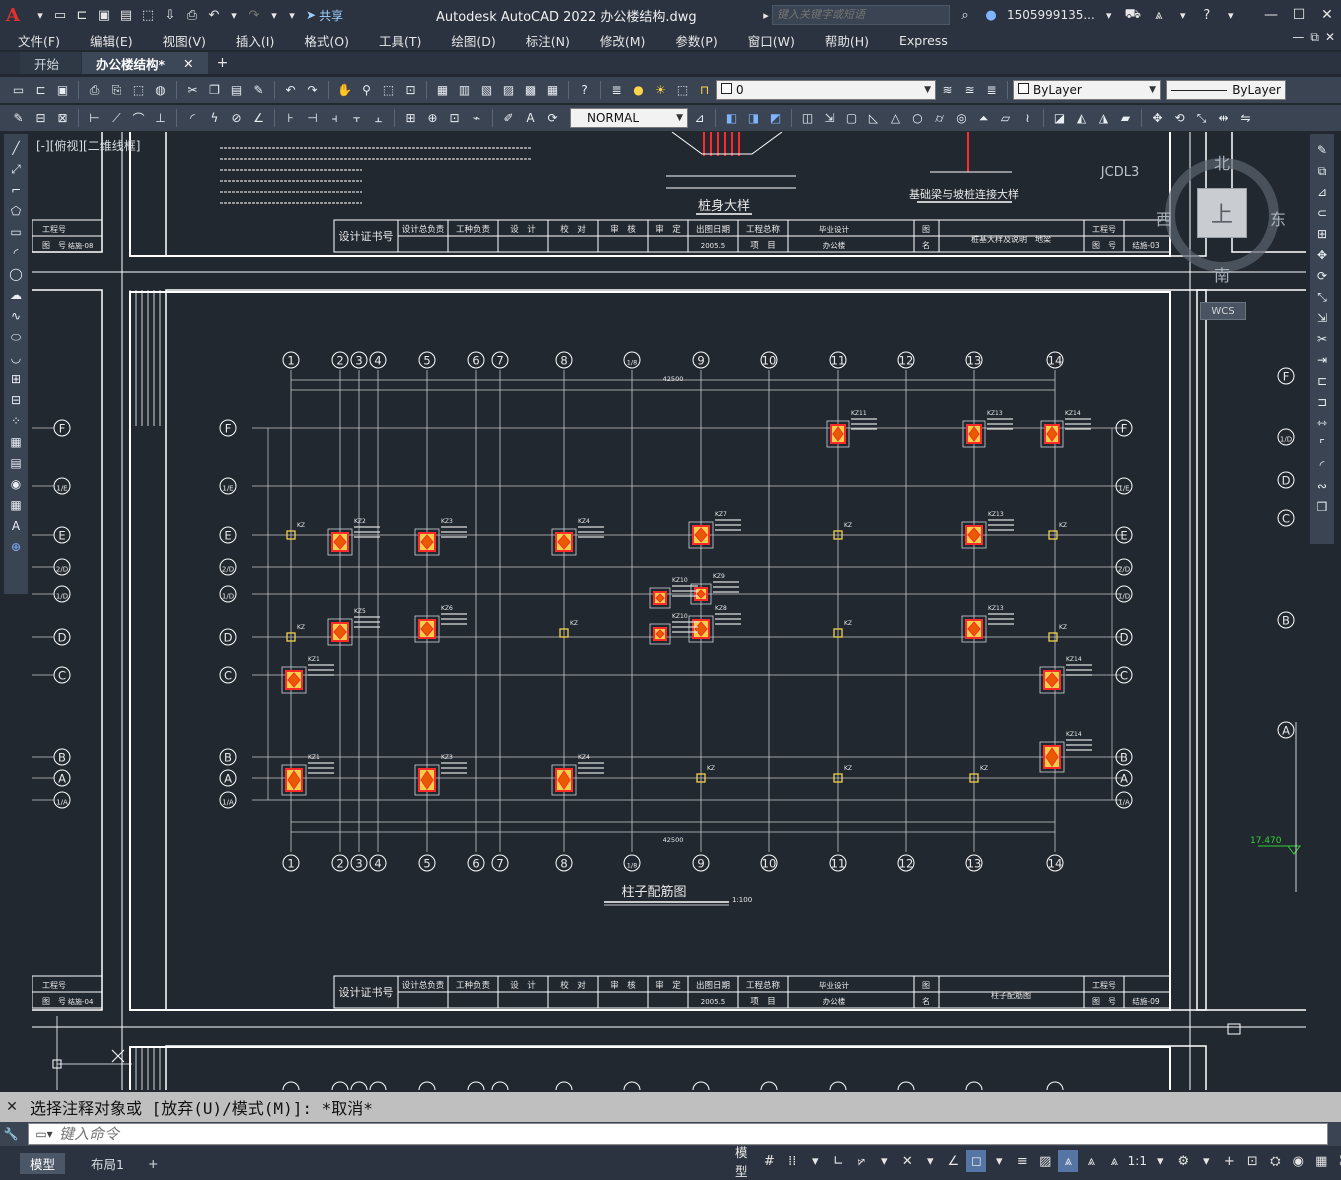  Describe the element at coordinates (508, 118) in the screenshot. I see `dim-edit-icon: ✐` at that location.